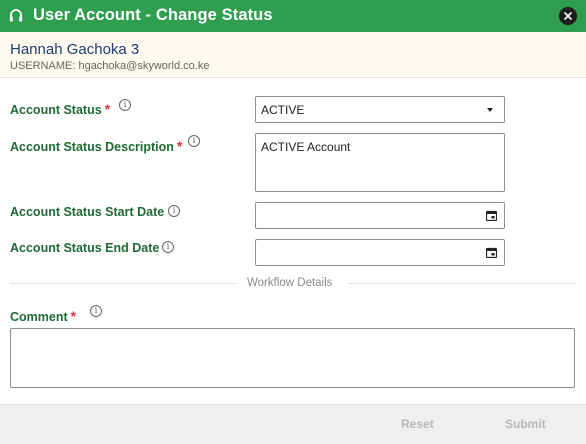 The height and width of the screenshot is (444, 586). Describe the element at coordinates (56, 110) in the screenshot. I see `account-status-label-text: Account Status` at that location.